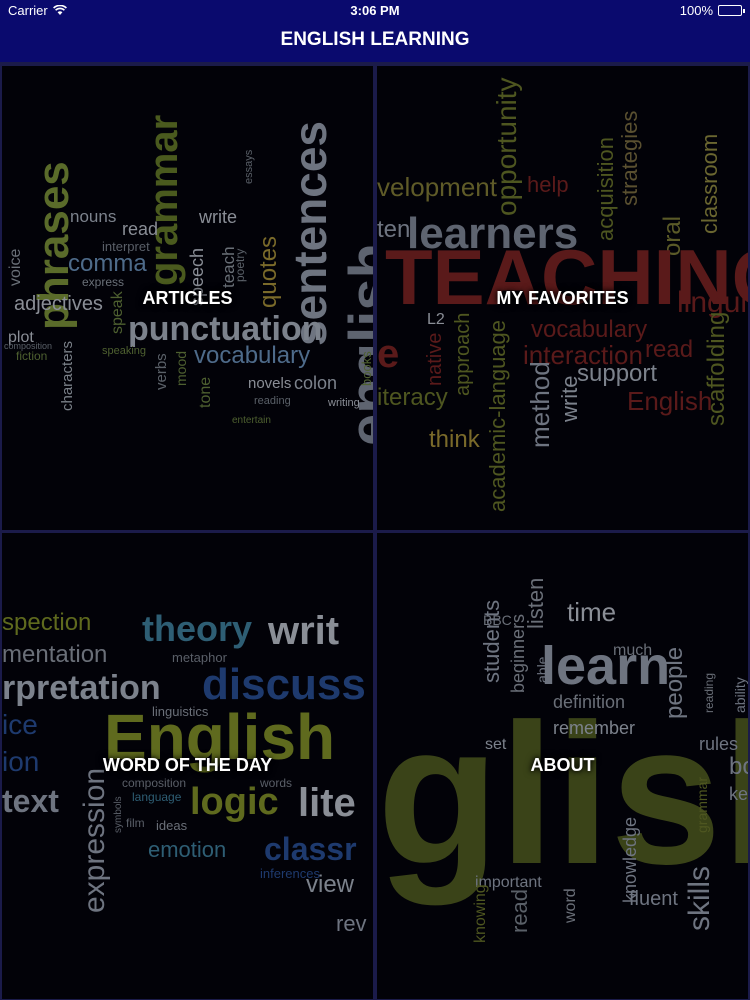 The height and width of the screenshot is (1000, 750). I want to click on cloud-word: iteracy, so click(412, 397).